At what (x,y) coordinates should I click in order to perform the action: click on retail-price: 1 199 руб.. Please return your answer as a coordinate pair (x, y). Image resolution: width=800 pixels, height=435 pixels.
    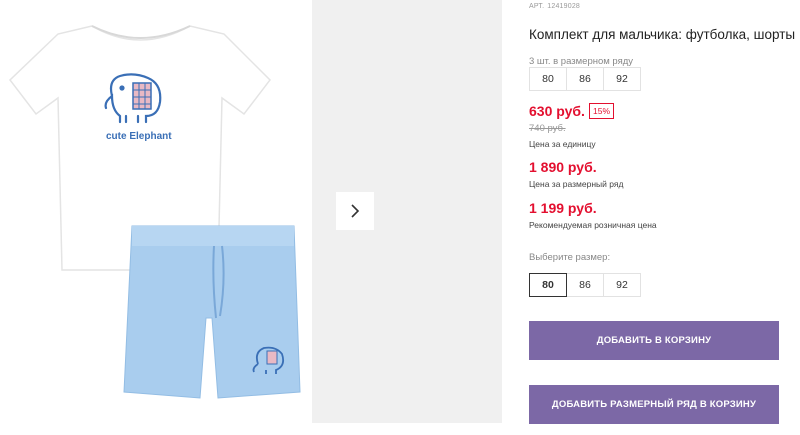
    Looking at the image, I should click on (563, 208).